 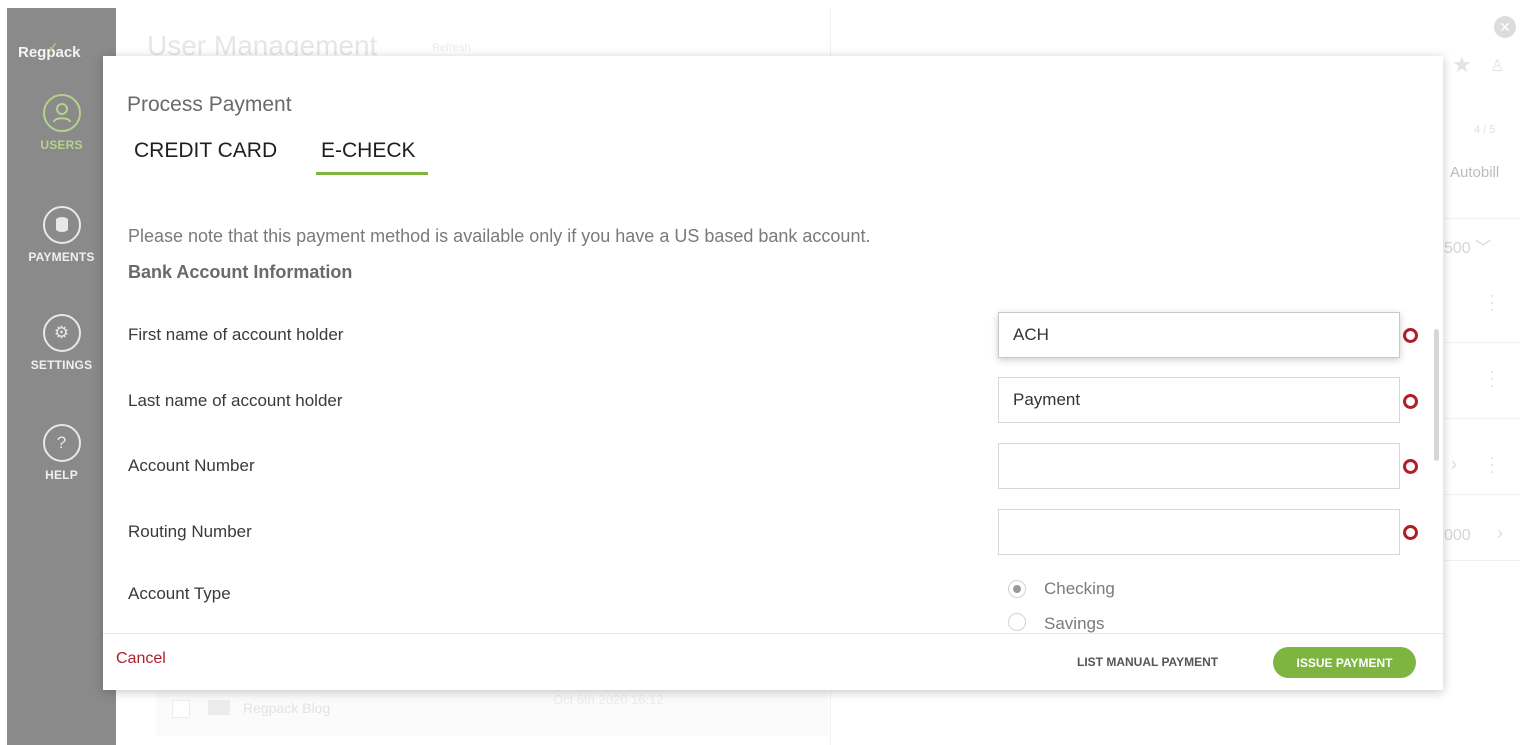 I want to click on sidebar-item-label: PAYMENTS, so click(x=61, y=257).